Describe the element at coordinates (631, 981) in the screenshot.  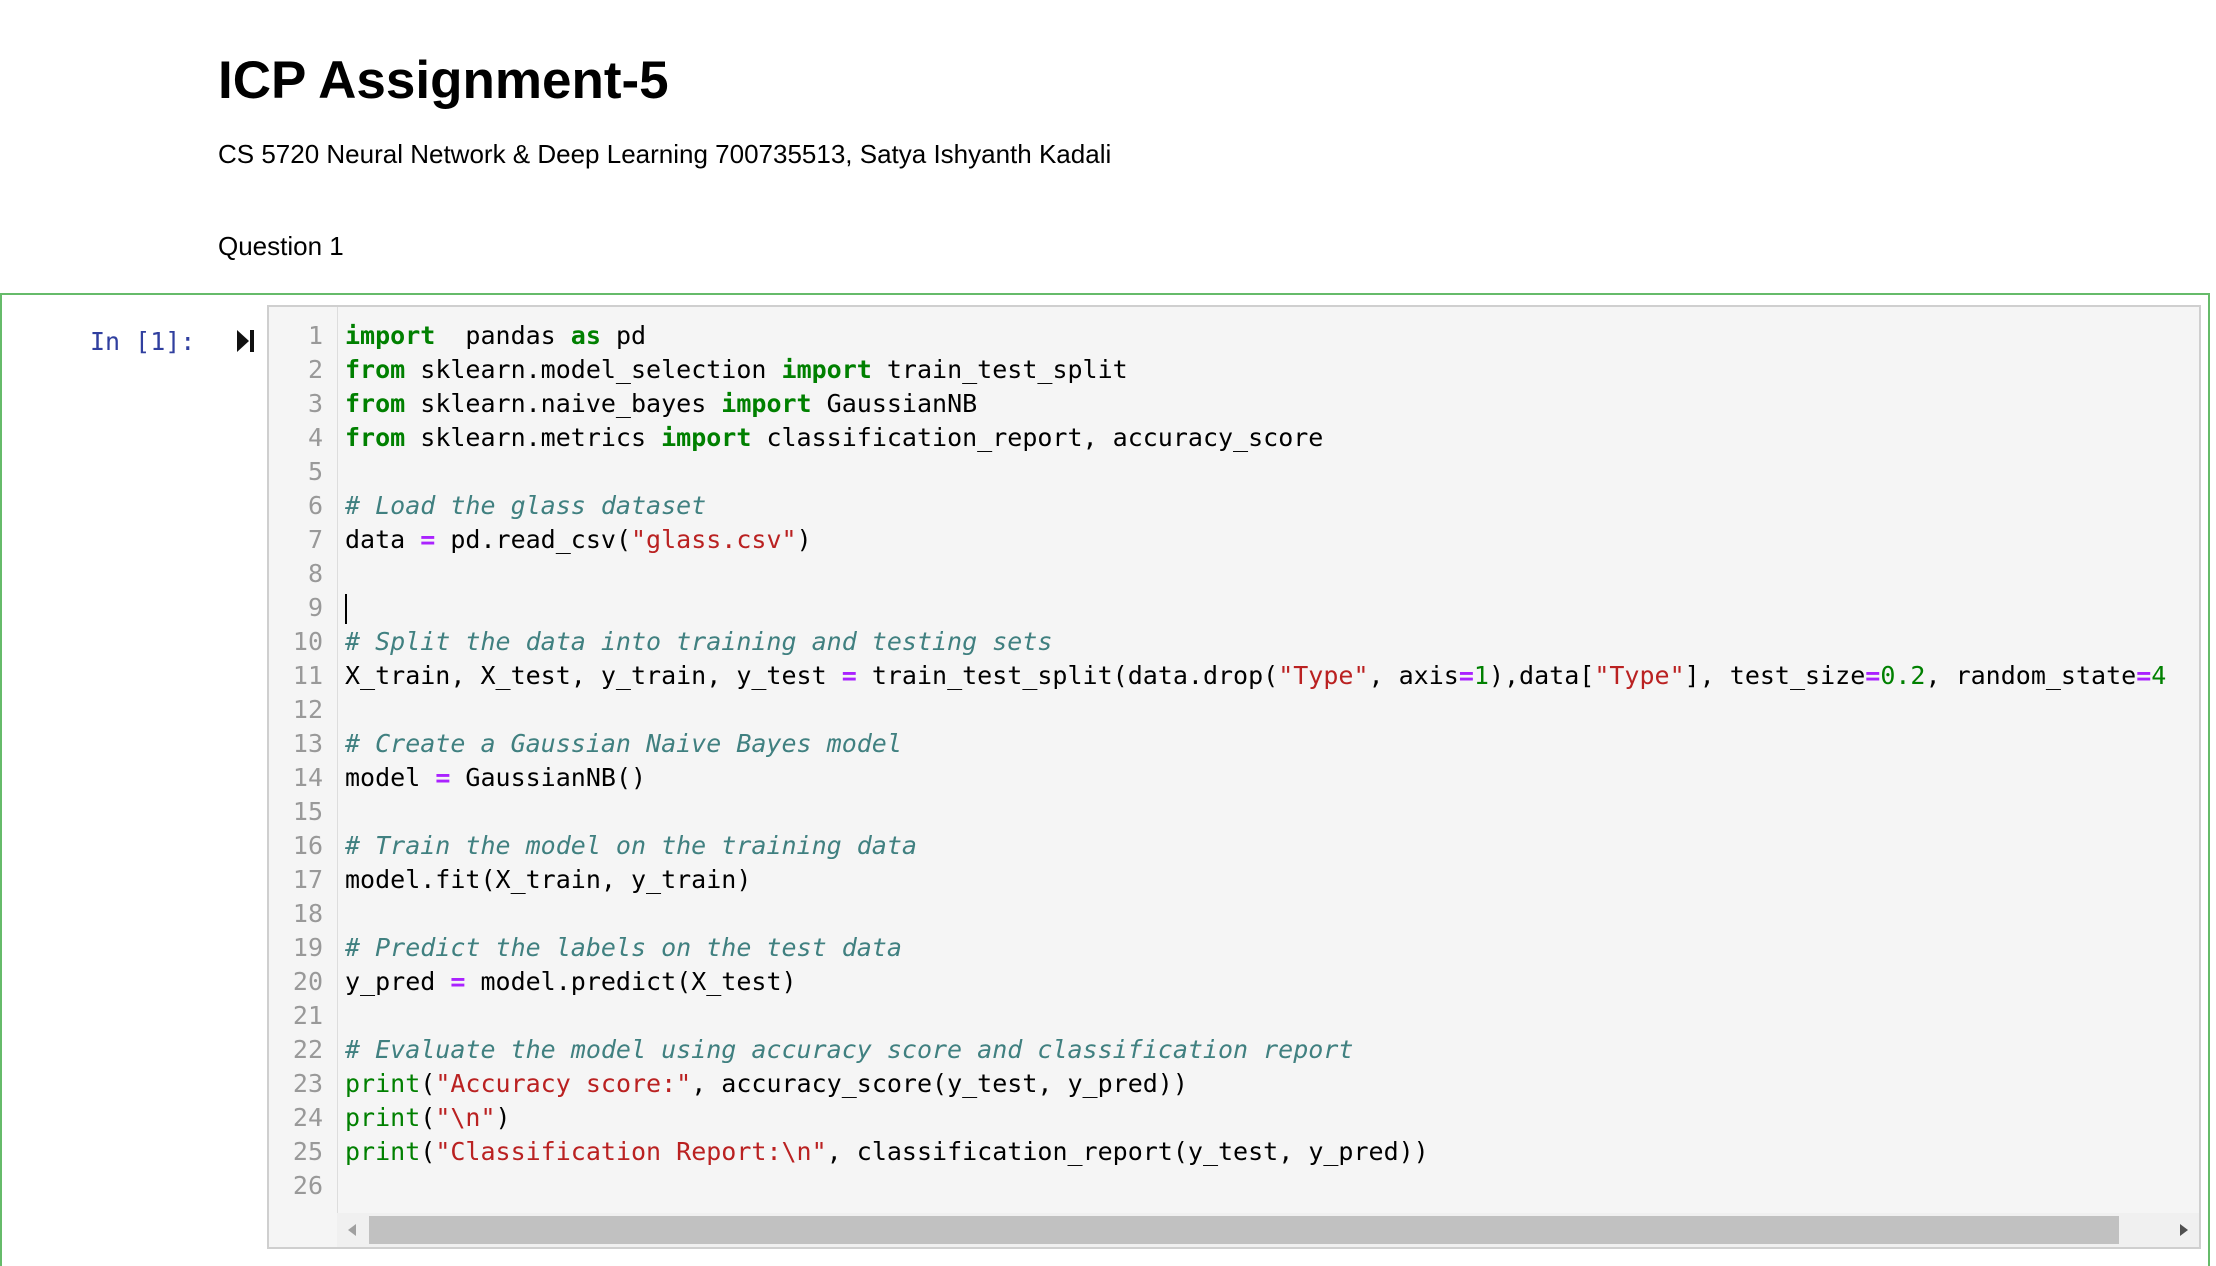
I see `code-token: model.predict(X_test)` at that location.